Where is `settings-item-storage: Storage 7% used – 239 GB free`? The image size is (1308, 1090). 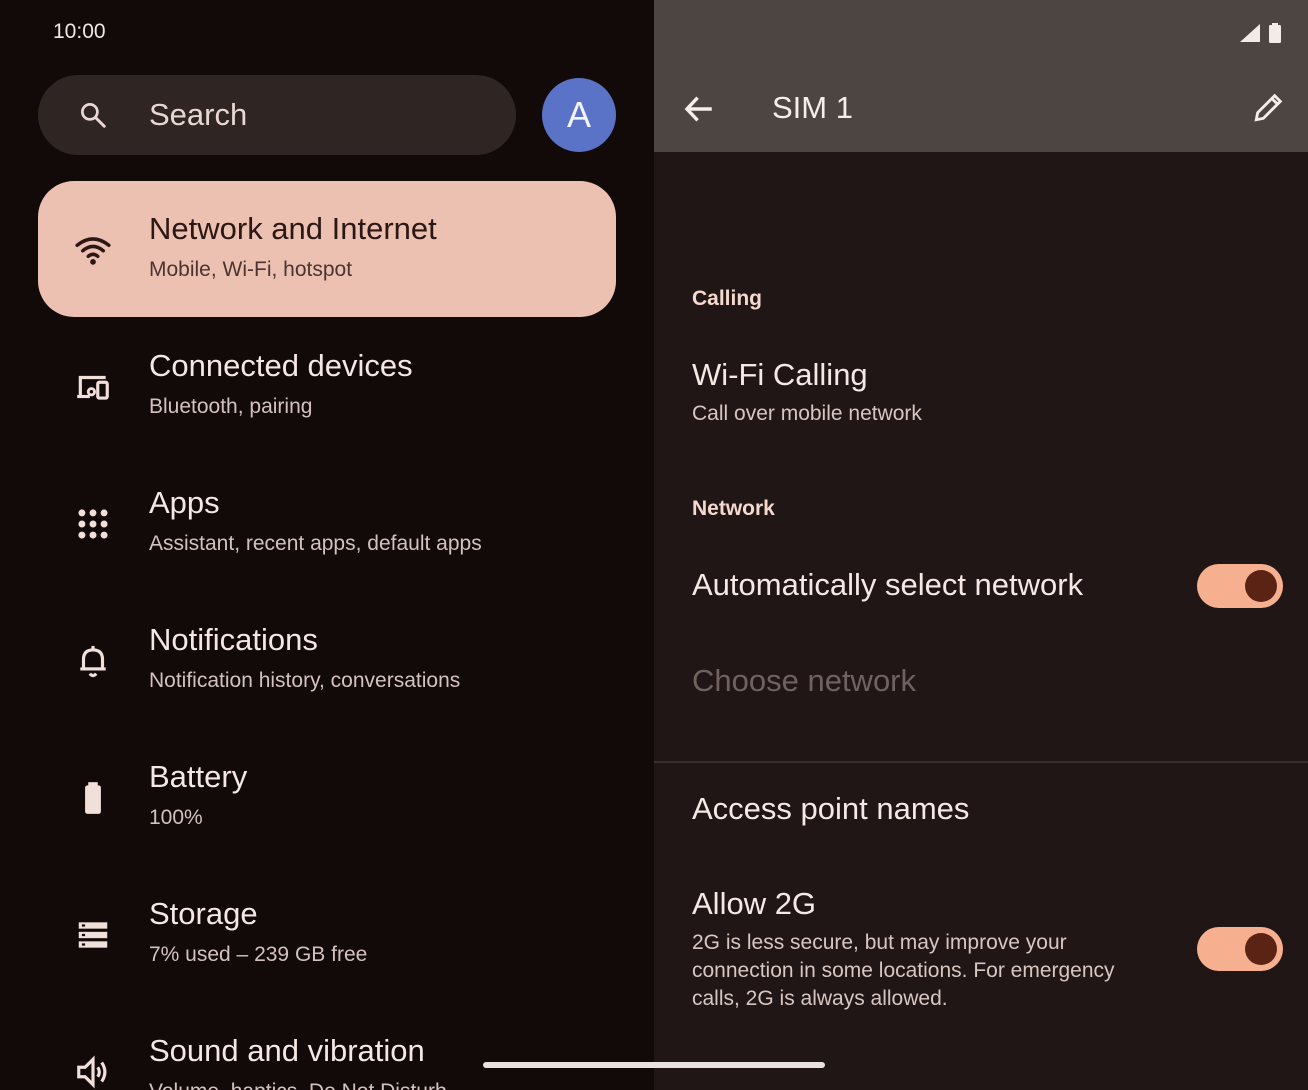
settings-item-storage: Storage 7% used – 239 GB free is located at coordinates (327, 934).